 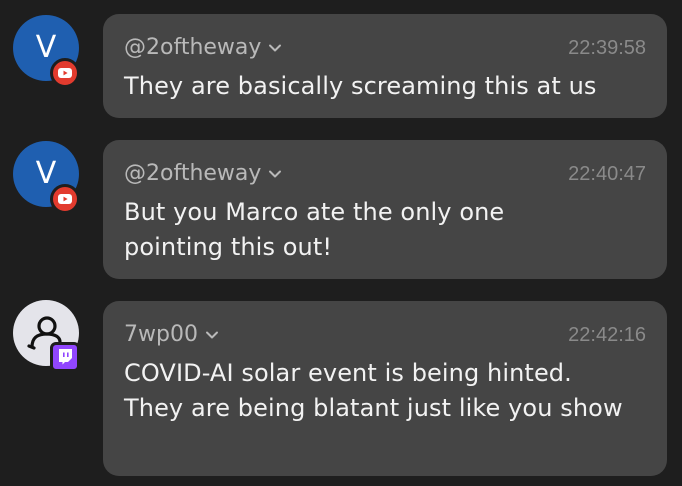 What do you see at coordinates (360, 86) in the screenshot?
I see `message-text: They are basically screaming this at us` at bounding box center [360, 86].